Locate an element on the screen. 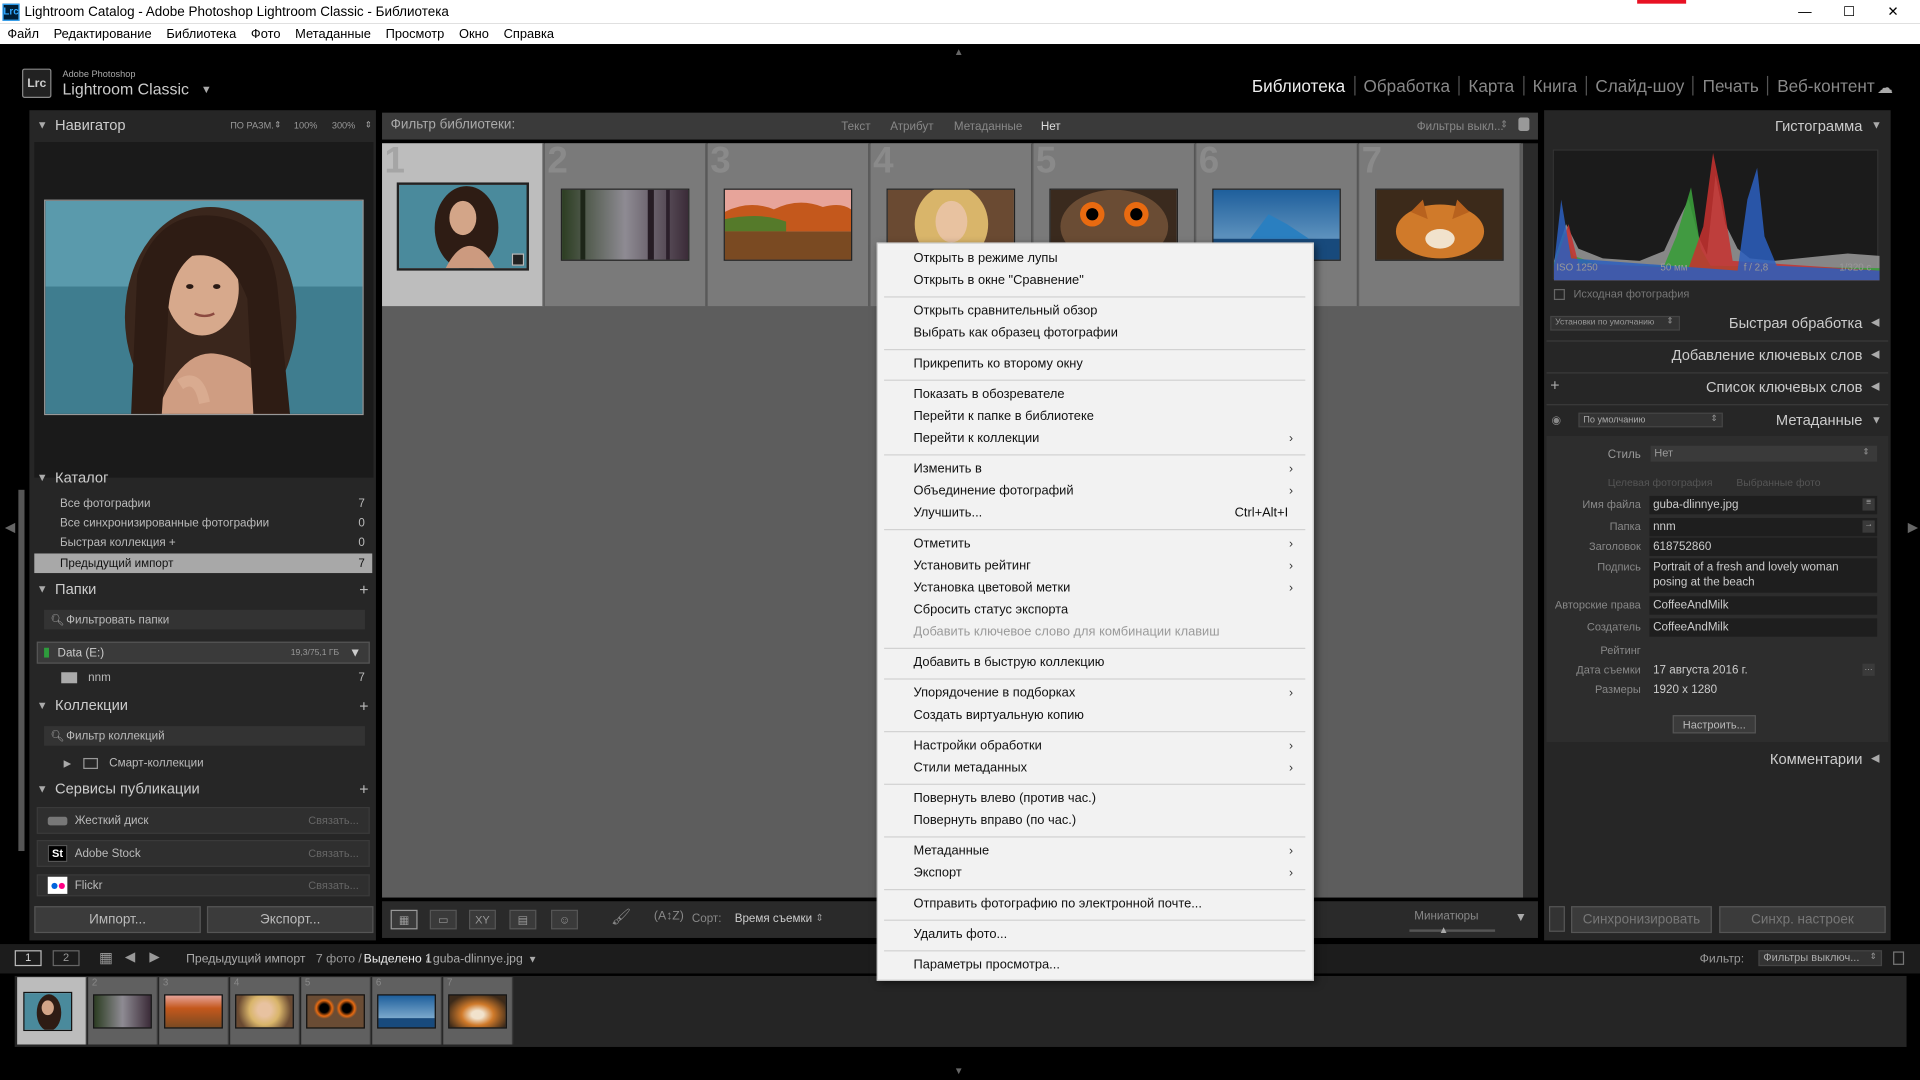  filename-menu-icon: ▼ is located at coordinates (533, 959).